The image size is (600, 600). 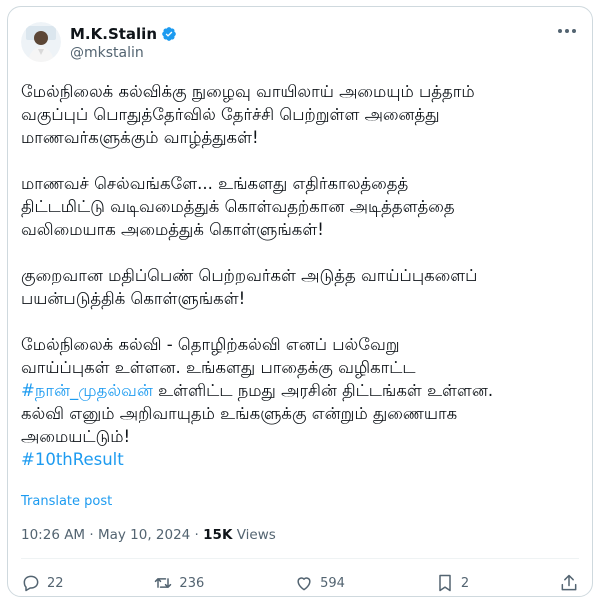 What do you see at coordinates (301, 459) in the screenshot?
I see `hashtag-10thresult-link: #10thResult` at bounding box center [301, 459].